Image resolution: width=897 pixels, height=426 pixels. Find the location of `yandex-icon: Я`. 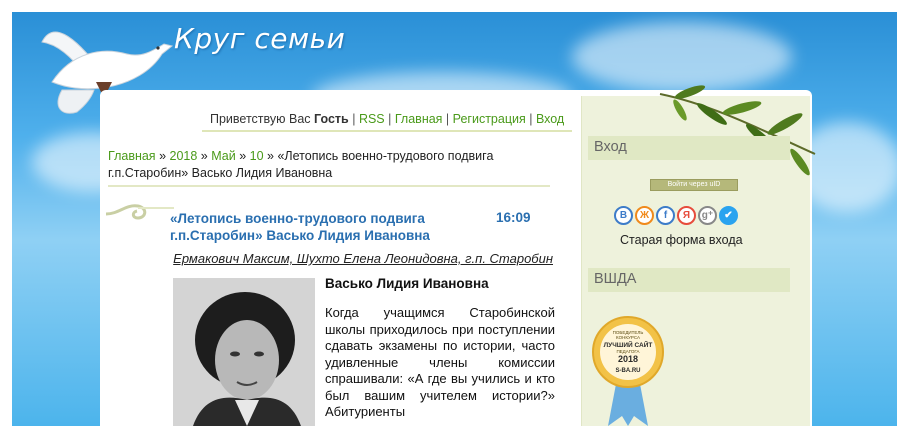

yandex-icon: Я is located at coordinates (686, 215).